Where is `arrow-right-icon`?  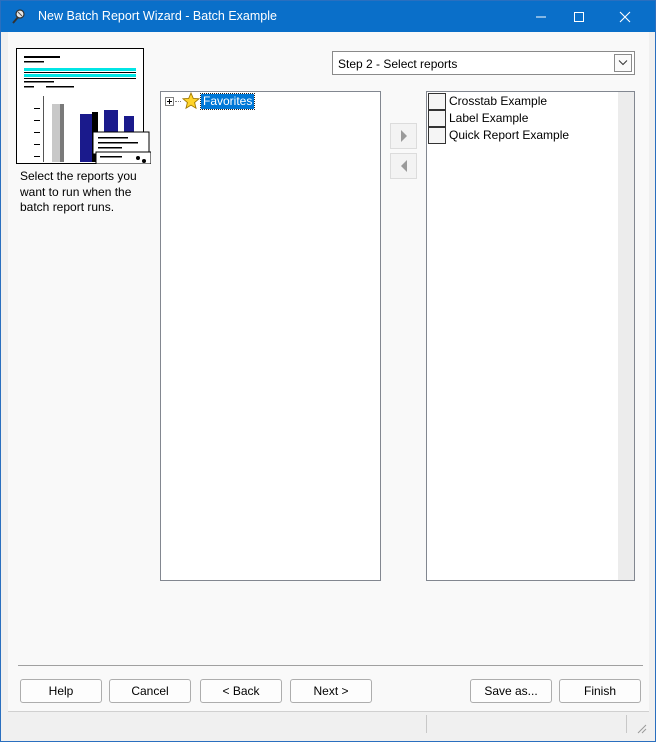 arrow-right-icon is located at coordinates (403, 136).